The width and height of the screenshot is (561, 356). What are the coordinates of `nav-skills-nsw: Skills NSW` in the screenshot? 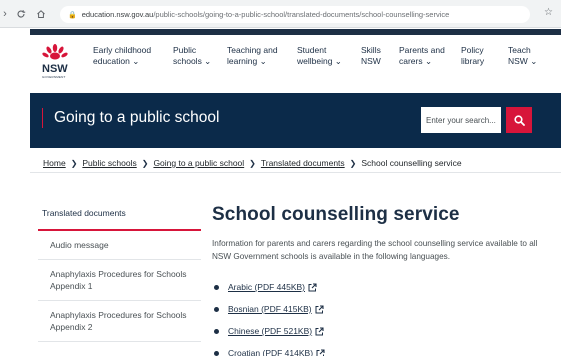 It's located at (371, 56).